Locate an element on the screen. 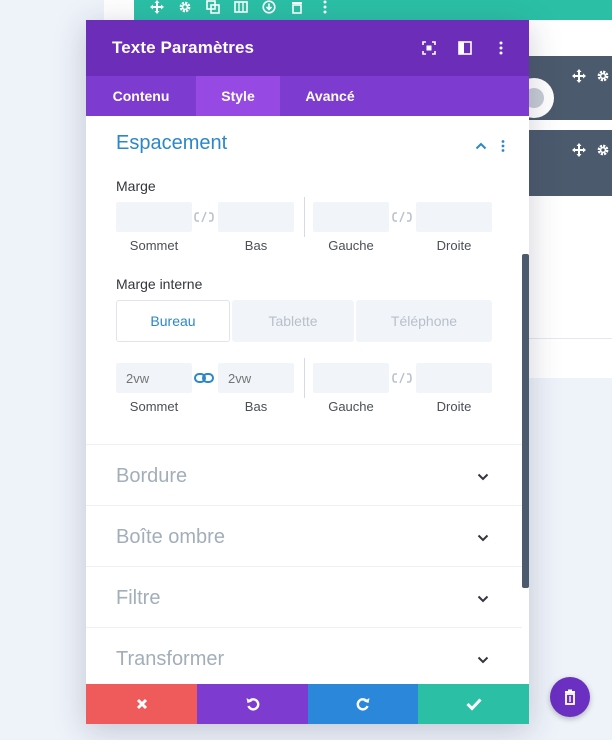 Image resolution: width=612 pixels, height=740 pixels. save-button is located at coordinates (473, 704).